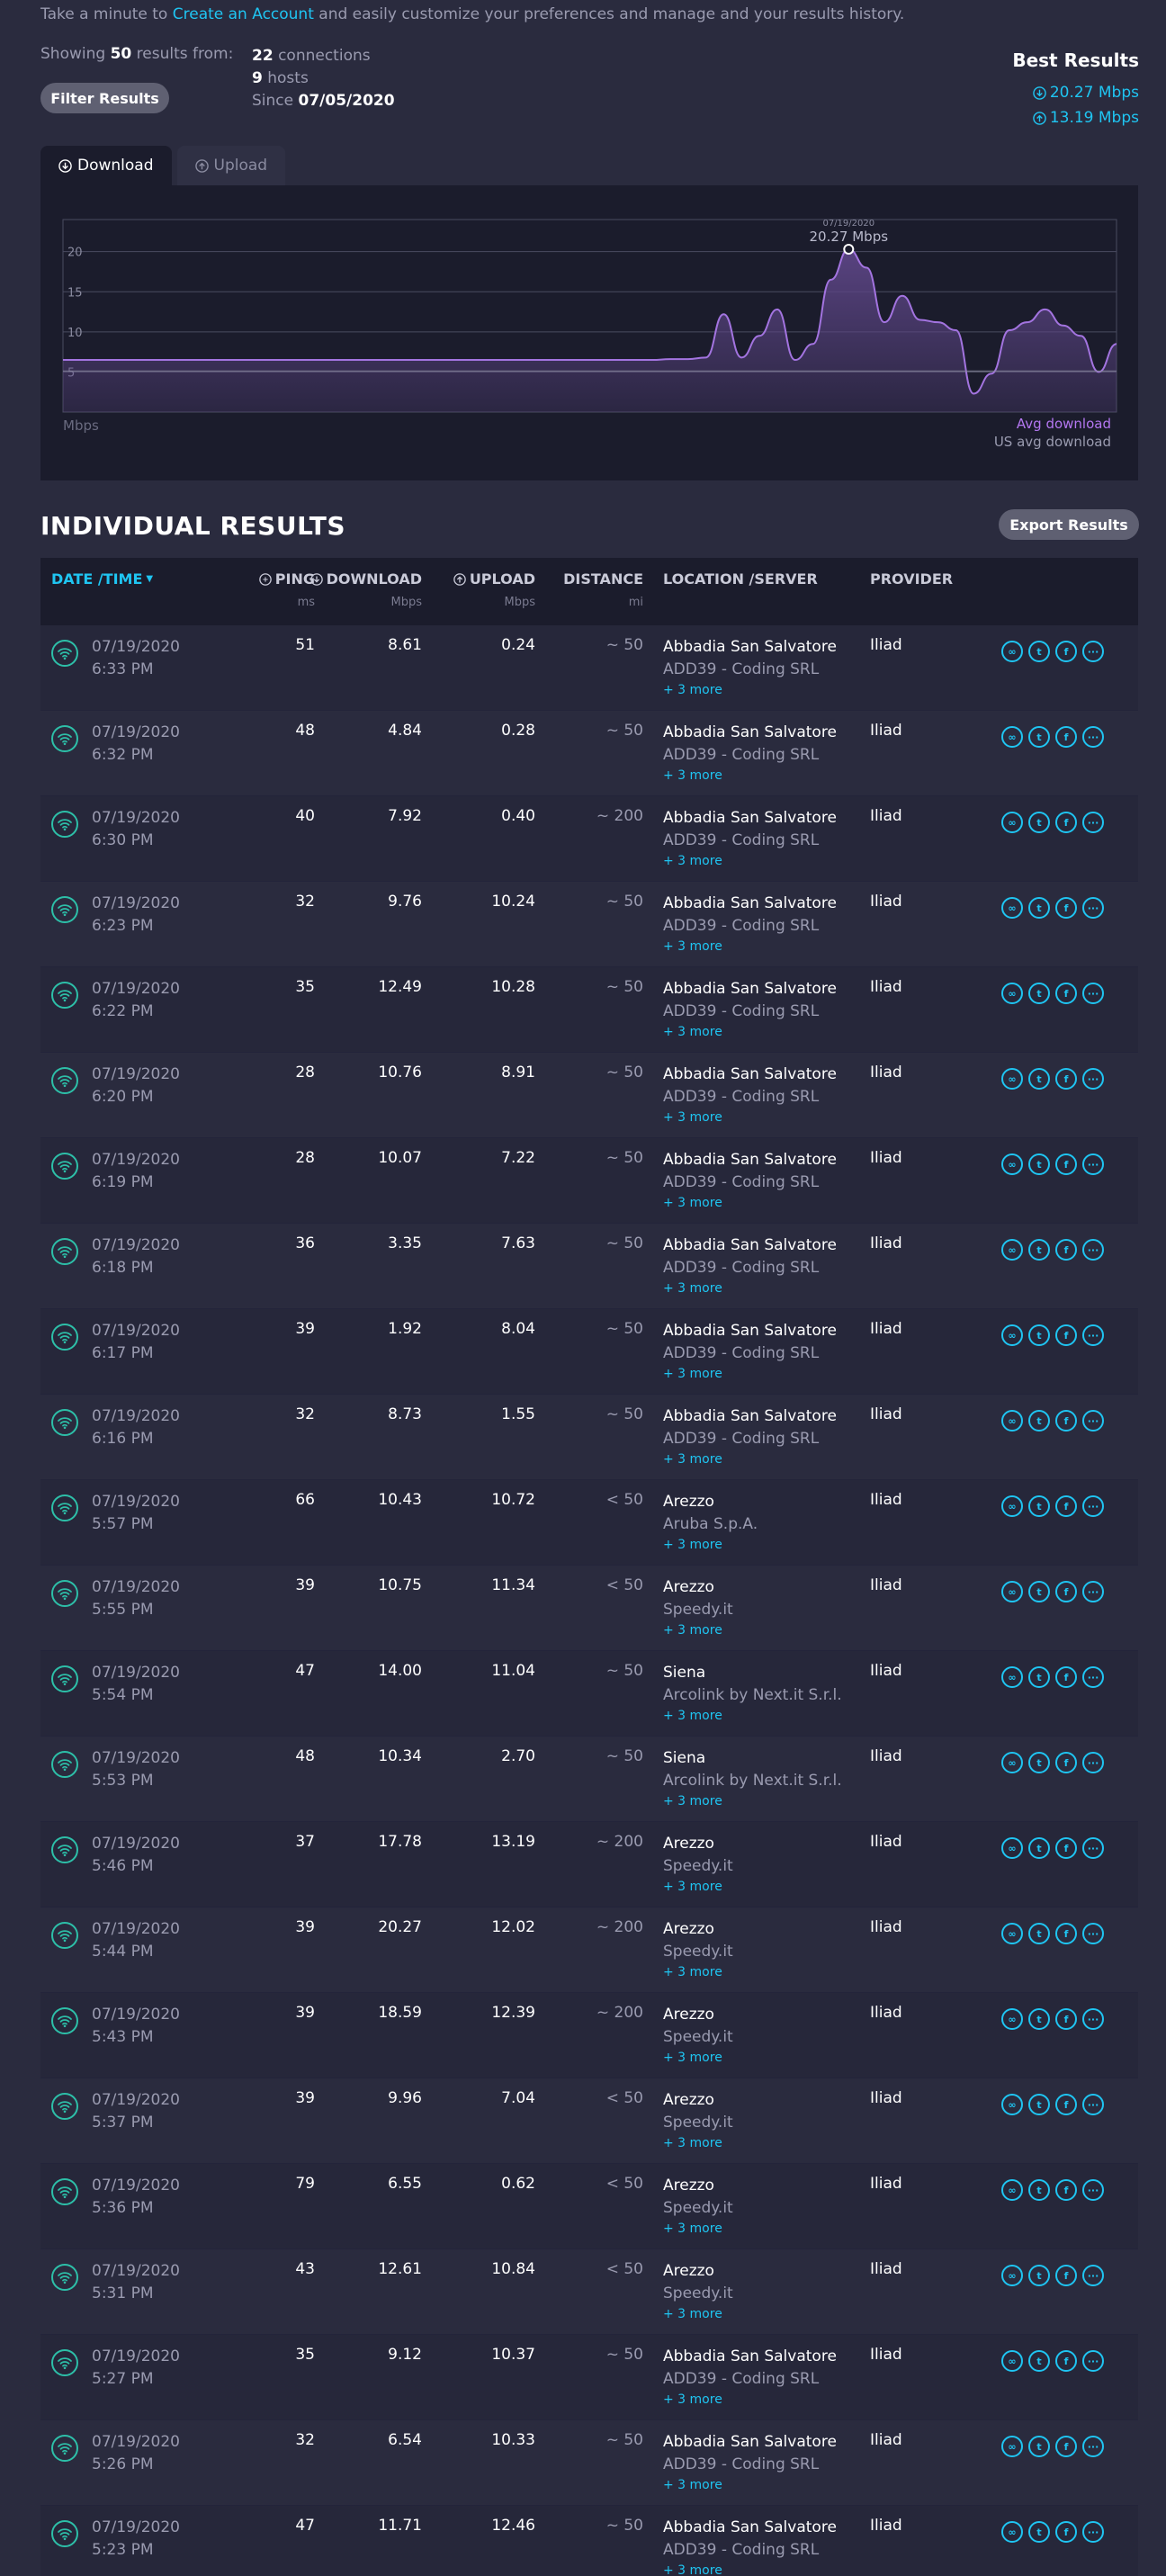 The image size is (1166, 2576). Describe the element at coordinates (136, 2027) in the screenshot. I see `result-datetime: 07/19/2020 5:43 PM` at that location.